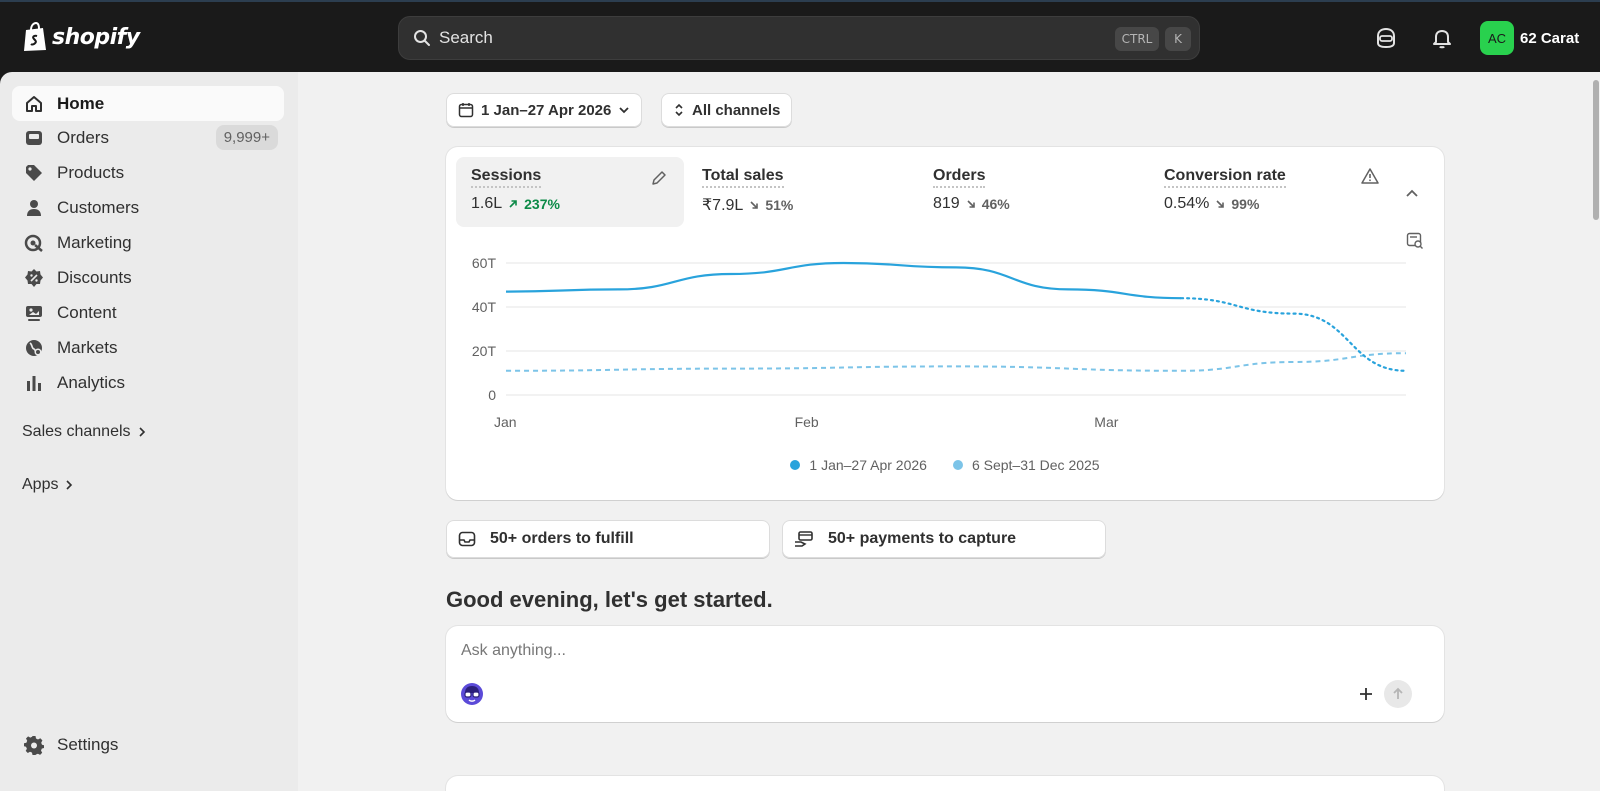 The width and height of the screenshot is (1600, 791). I want to click on top-bar: shopify Search CTRL K AC 62 Carat, so click(800, 36).